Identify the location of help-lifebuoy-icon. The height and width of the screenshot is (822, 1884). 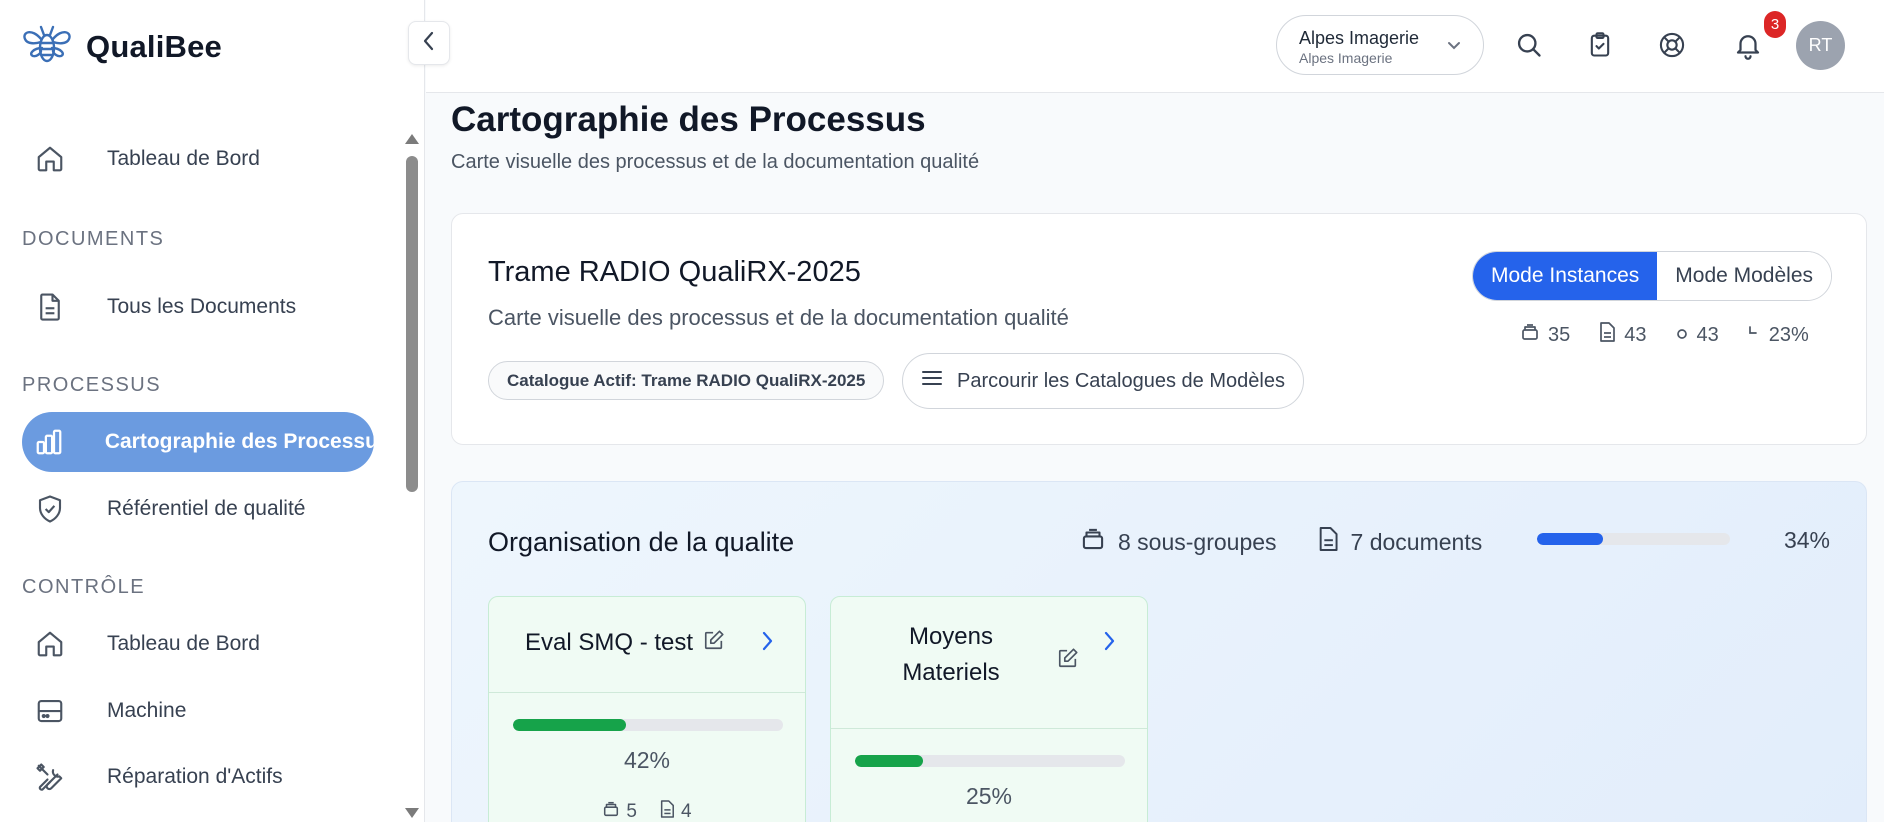
(1672, 45).